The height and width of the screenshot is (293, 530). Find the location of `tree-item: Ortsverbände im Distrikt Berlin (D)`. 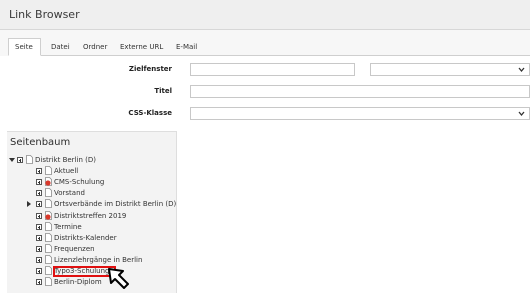

tree-item: Ortsverbände im Distrikt Berlin (D) is located at coordinates (90, 204).